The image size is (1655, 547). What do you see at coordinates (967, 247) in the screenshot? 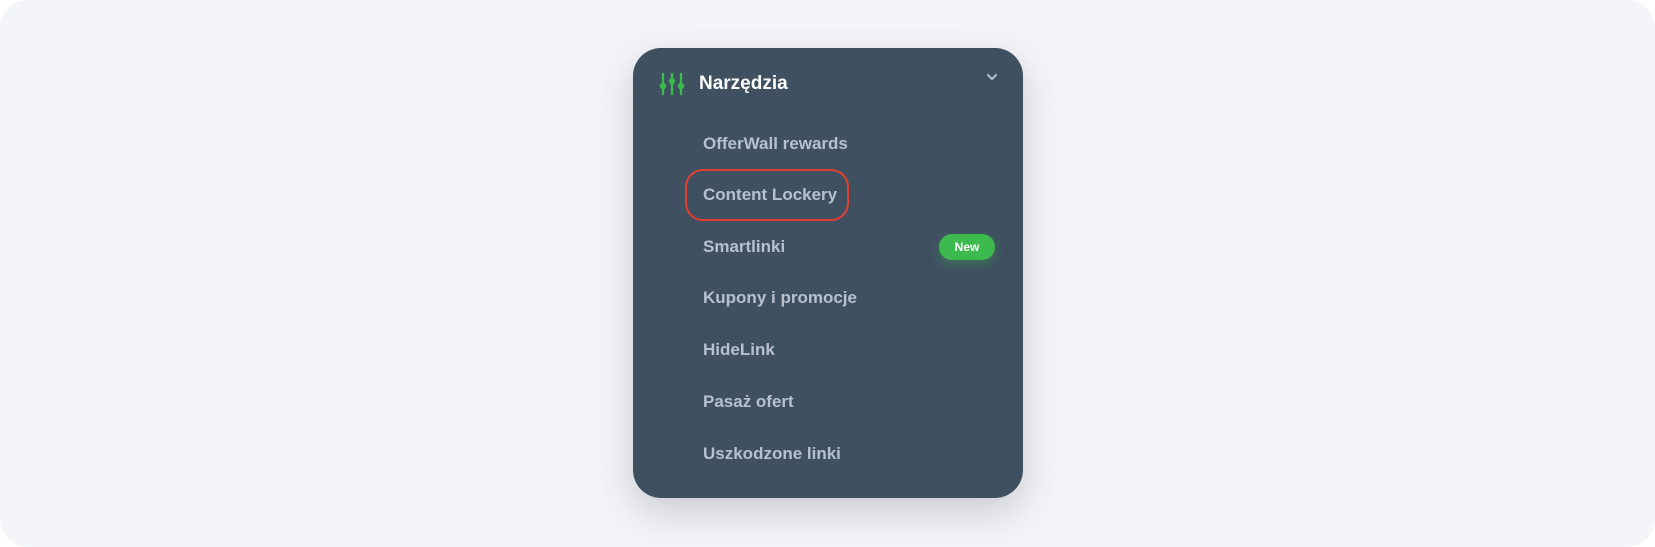
I see `new-badge: New` at bounding box center [967, 247].